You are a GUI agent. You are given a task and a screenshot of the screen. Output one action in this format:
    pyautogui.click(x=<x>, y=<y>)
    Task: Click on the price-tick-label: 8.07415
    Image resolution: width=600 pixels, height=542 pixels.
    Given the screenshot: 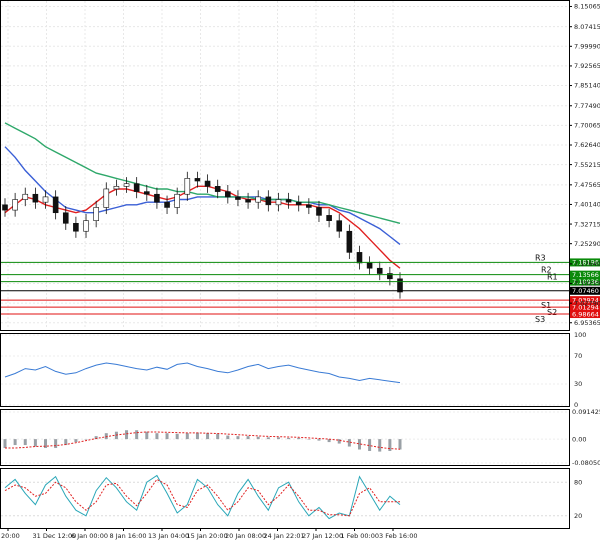 What is the action you would take?
    pyautogui.click(x=587, y=27)
    